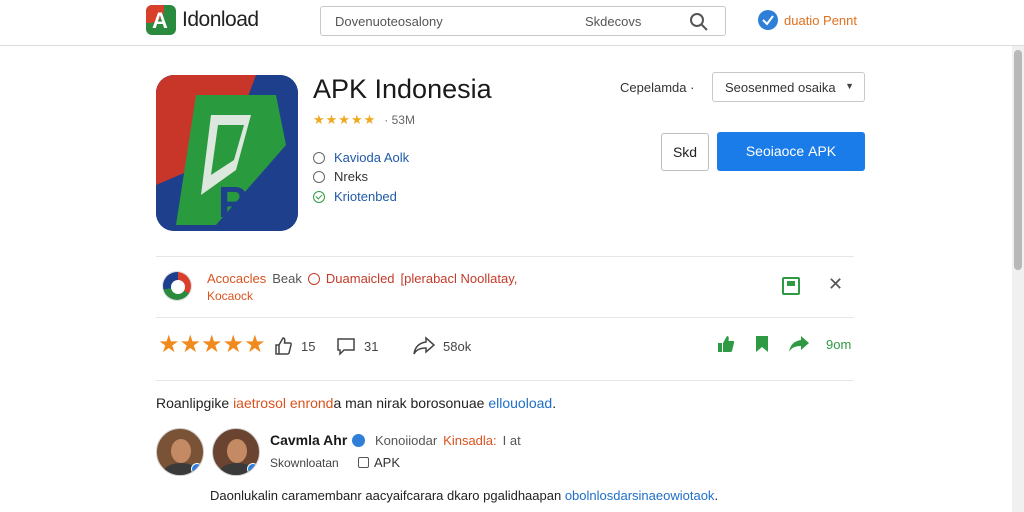 Image resolution: width=1024 pixels, height=512 pixels. I want to click on feature-item: Kavioda Aolk, so click(361, 157).